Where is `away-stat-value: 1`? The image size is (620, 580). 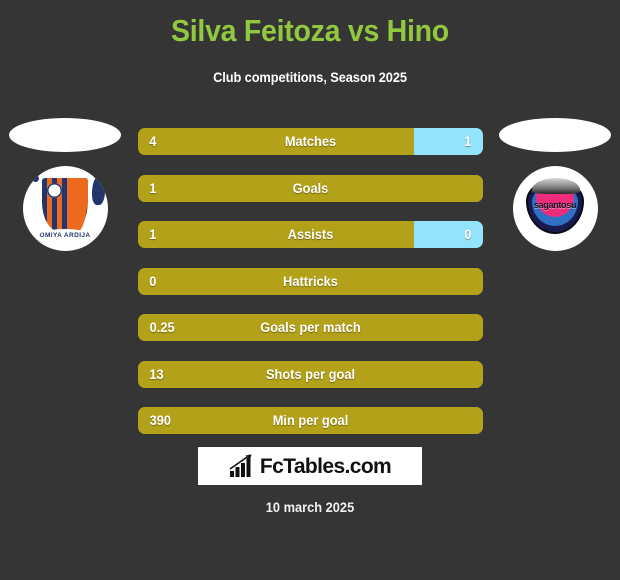
away-stat-value: 1 is located at coordinates (468, 141).